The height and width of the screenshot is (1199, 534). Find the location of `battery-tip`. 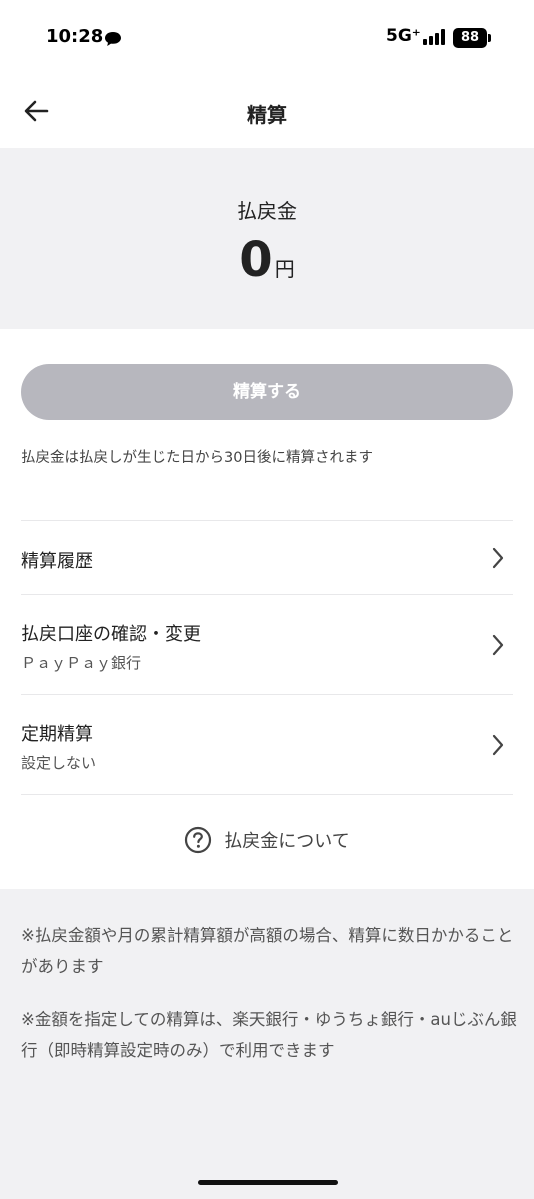

battery-tip is located at coordinates (489, 38).